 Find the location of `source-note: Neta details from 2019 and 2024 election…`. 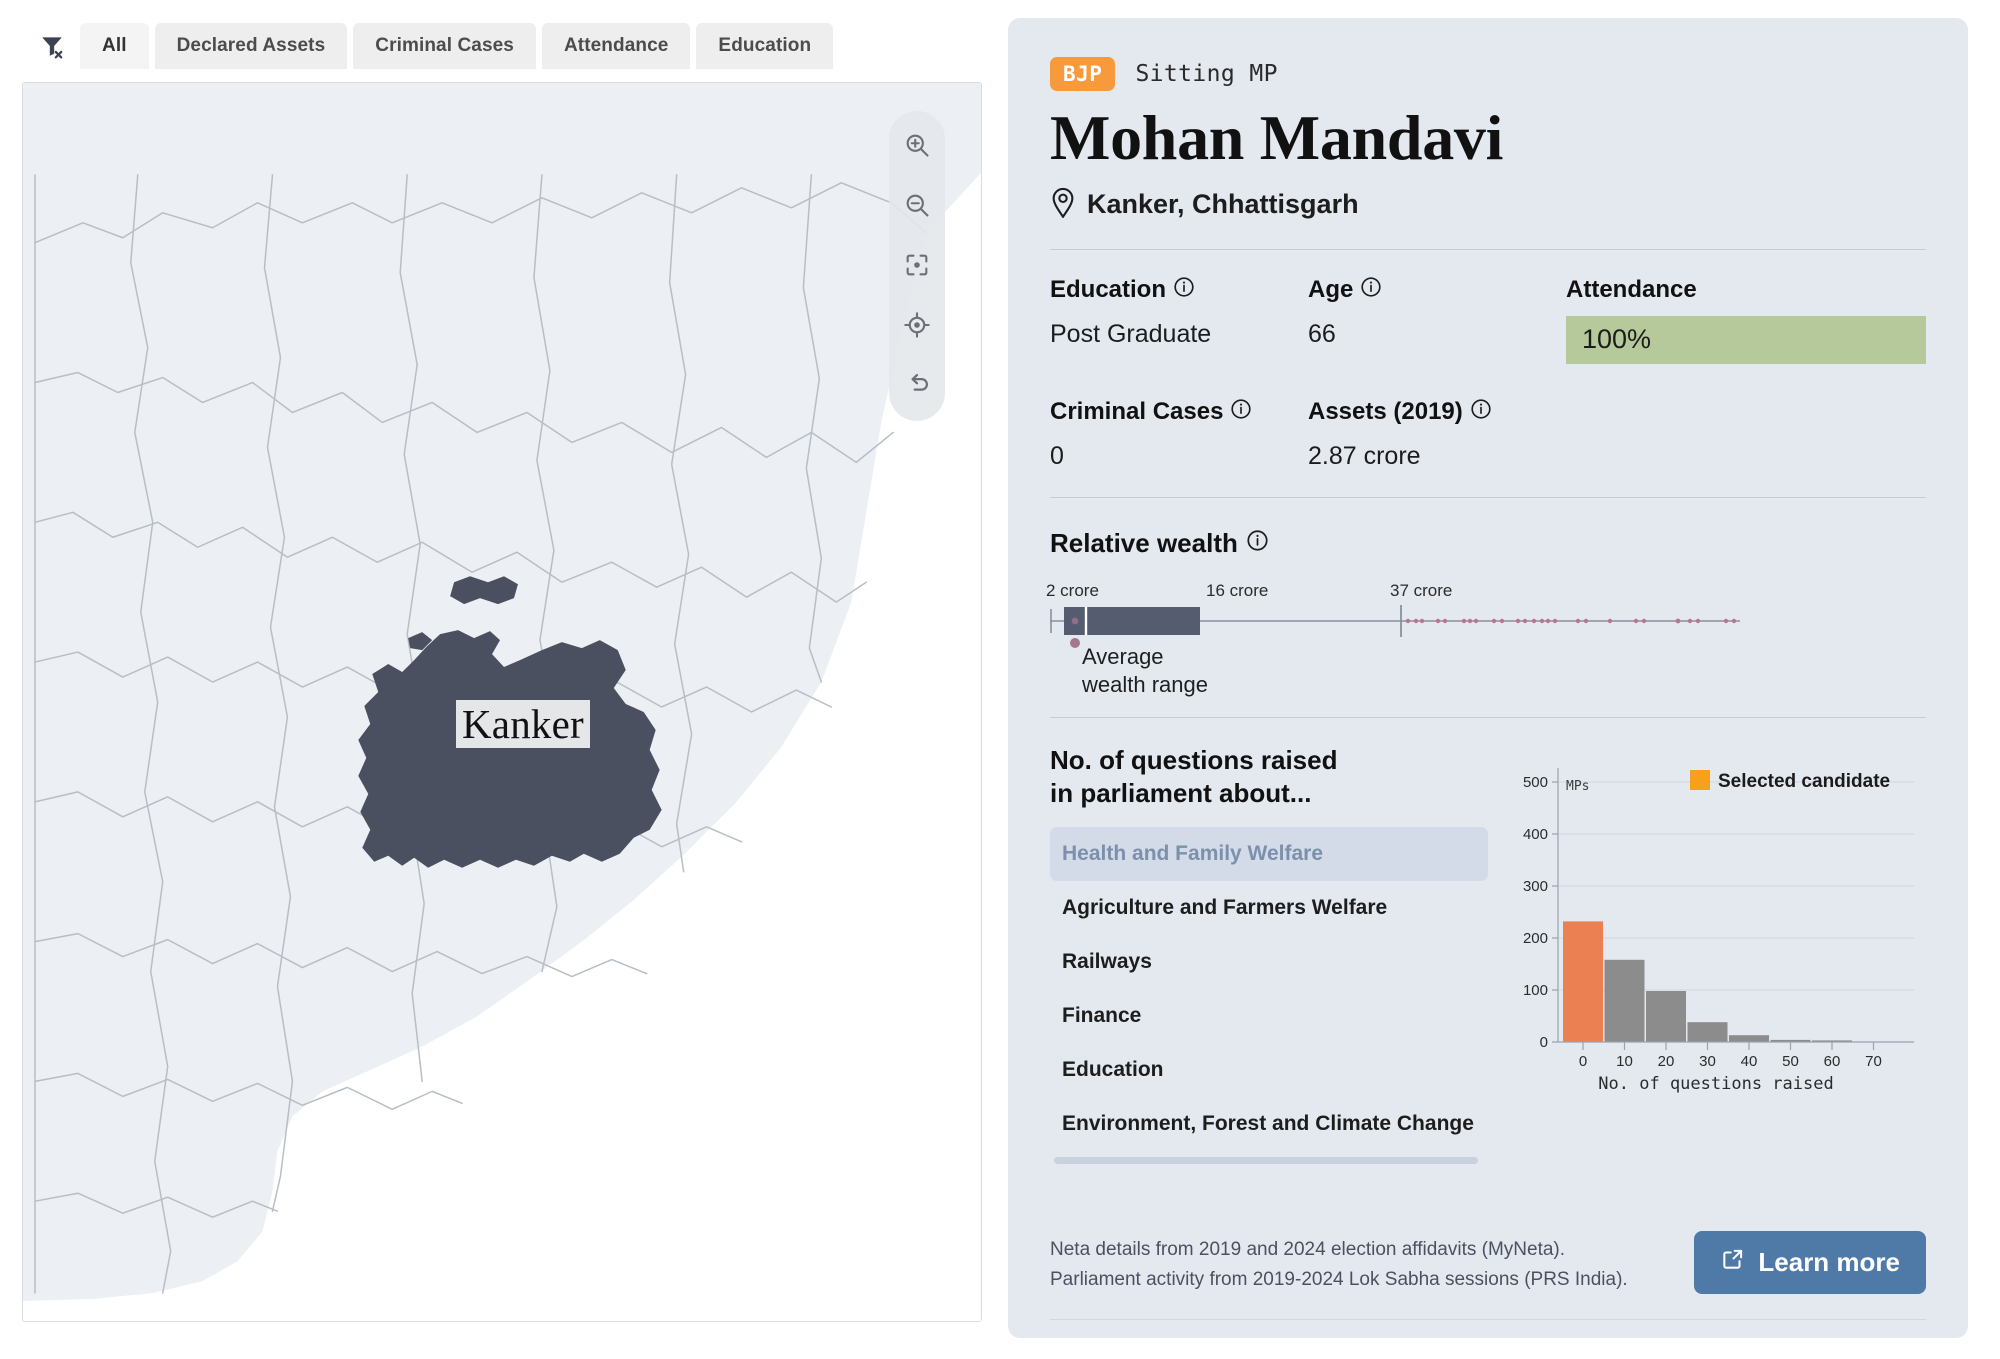

source-note: Neta details from 2019 and 2024 election… is located at coordinates (1339, 1264).